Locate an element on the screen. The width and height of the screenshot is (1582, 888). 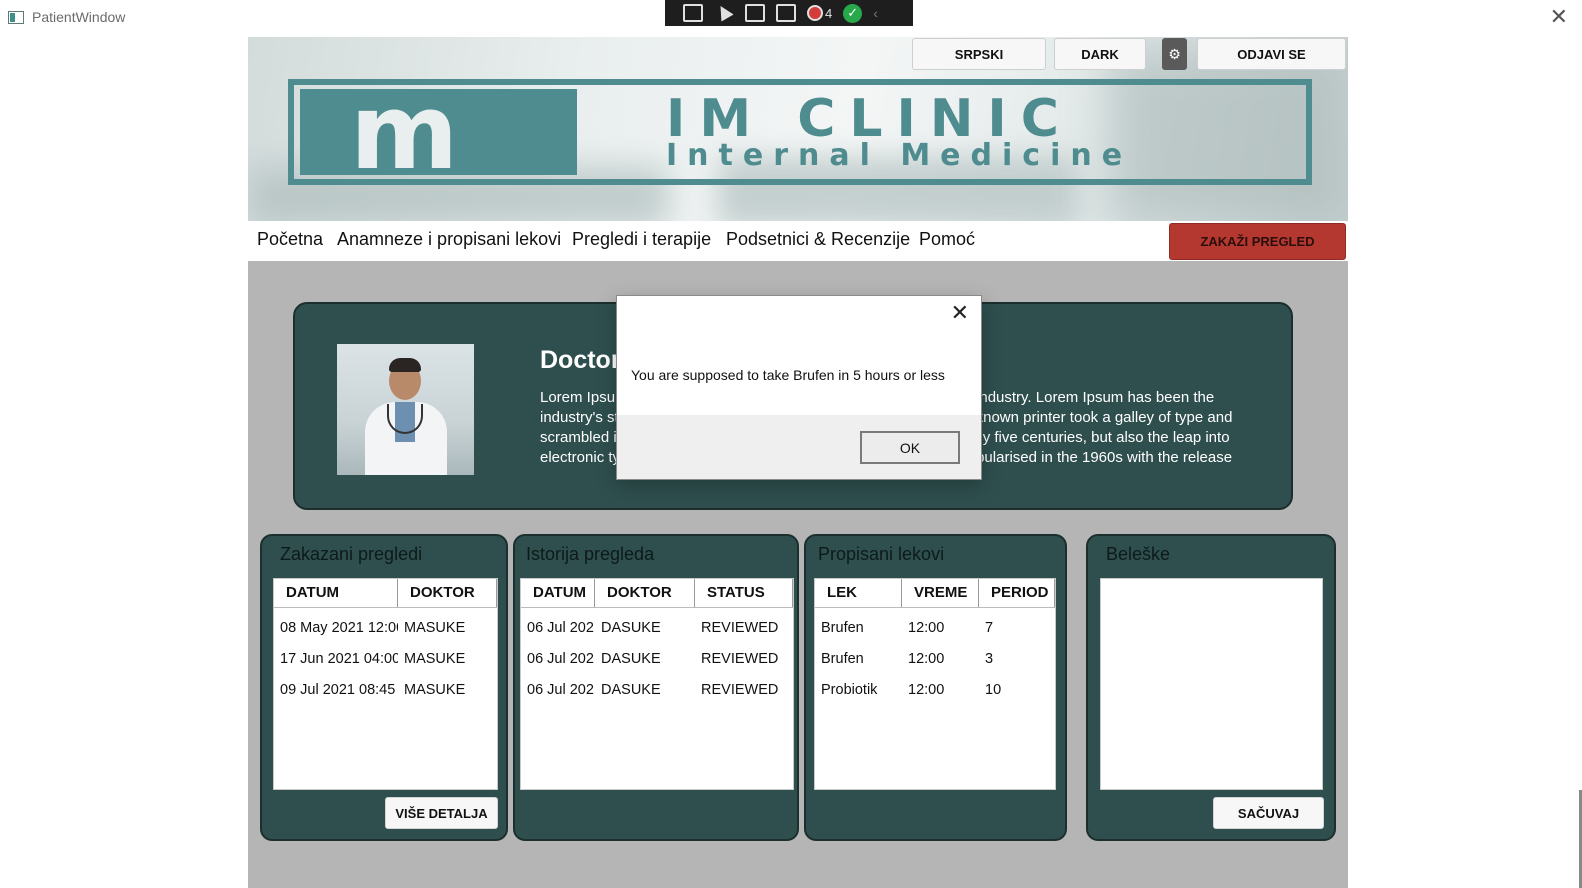
panel-title: Zakazani pregledi is located at coordinates (351, 554).